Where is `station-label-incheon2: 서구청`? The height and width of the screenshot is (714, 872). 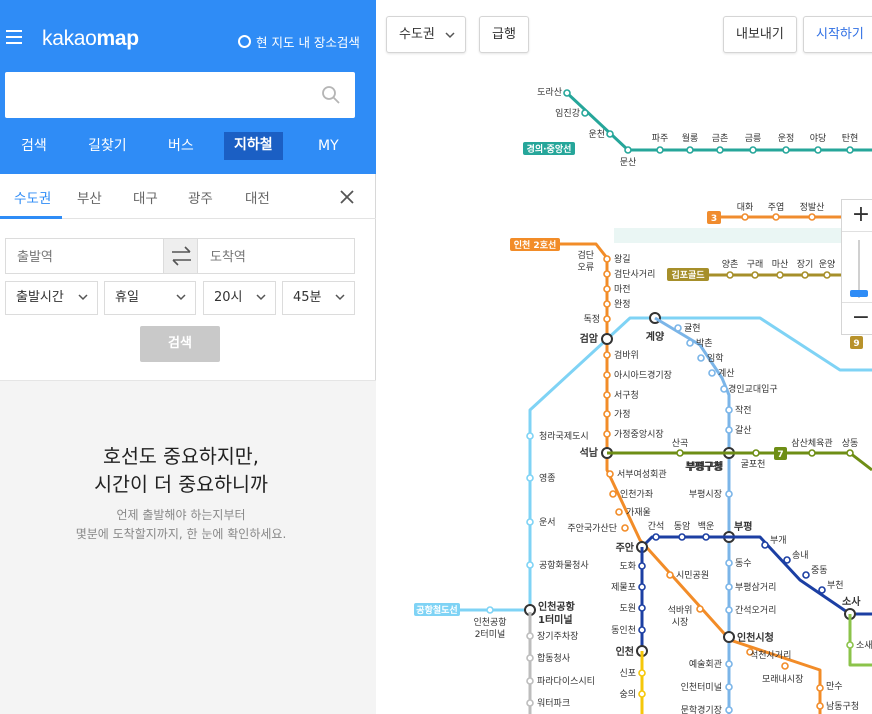
station-label-incheon2: 서구청 is located at coordinates (626, 395).